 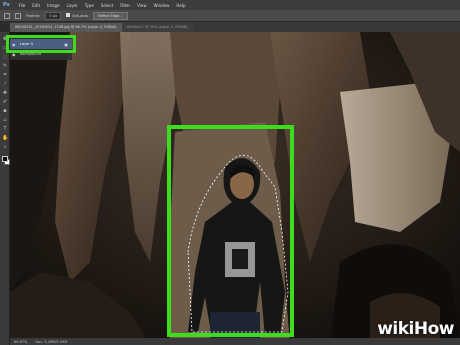 I want to click on brush-tool-icon: ✐, so click(x=5, y=102).